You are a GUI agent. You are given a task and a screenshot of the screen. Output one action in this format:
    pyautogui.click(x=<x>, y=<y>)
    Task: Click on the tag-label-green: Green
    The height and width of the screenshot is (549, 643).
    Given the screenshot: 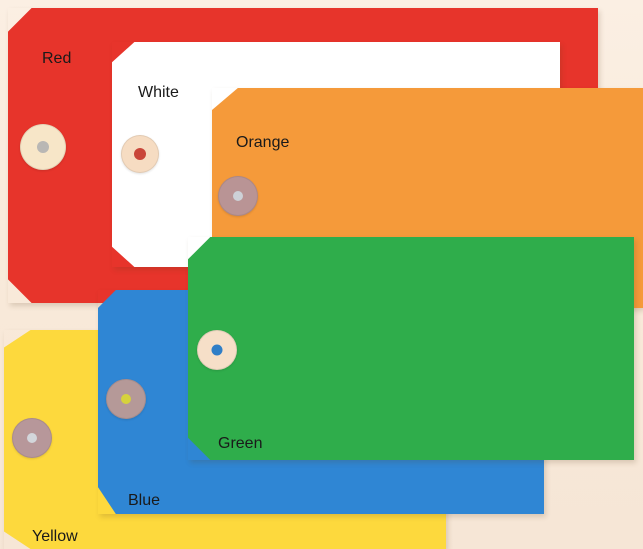 What is the action you would take?
    pyautogui.click(x=240, y=443)
    